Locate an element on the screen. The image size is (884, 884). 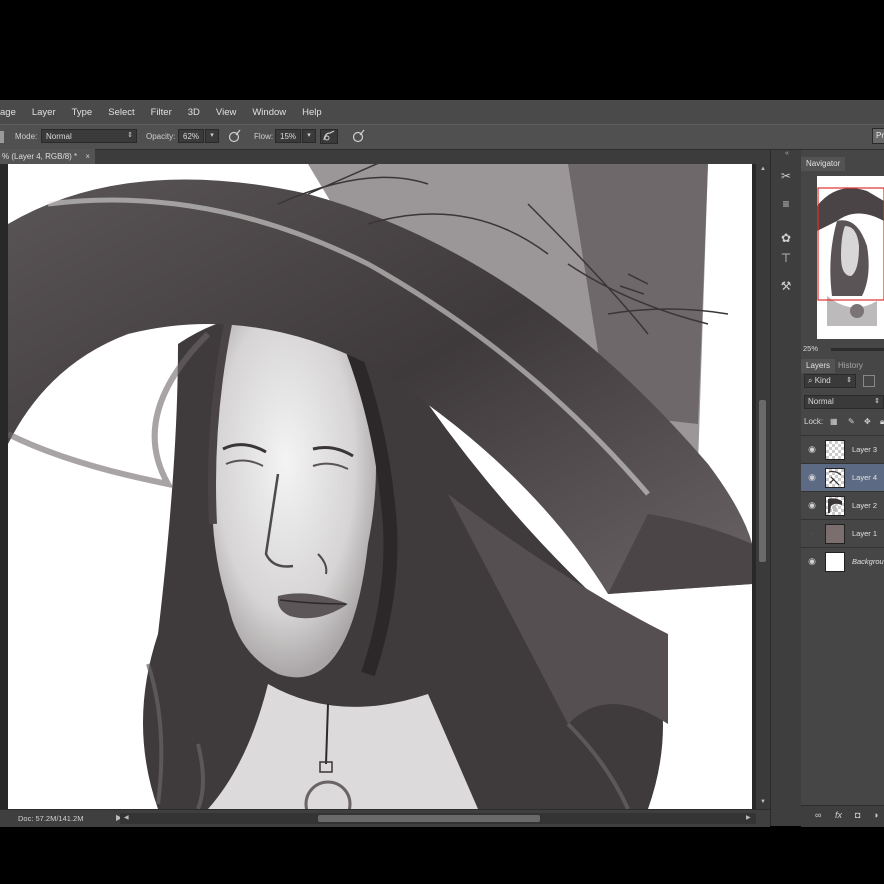
menu-window: Window is located at coordinates (269, 112).